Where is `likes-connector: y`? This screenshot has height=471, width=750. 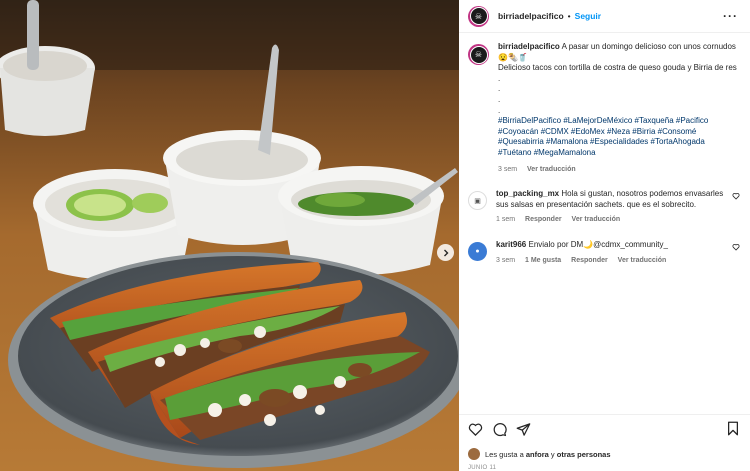 likes-connector: y is located at coordinates (552, 454).